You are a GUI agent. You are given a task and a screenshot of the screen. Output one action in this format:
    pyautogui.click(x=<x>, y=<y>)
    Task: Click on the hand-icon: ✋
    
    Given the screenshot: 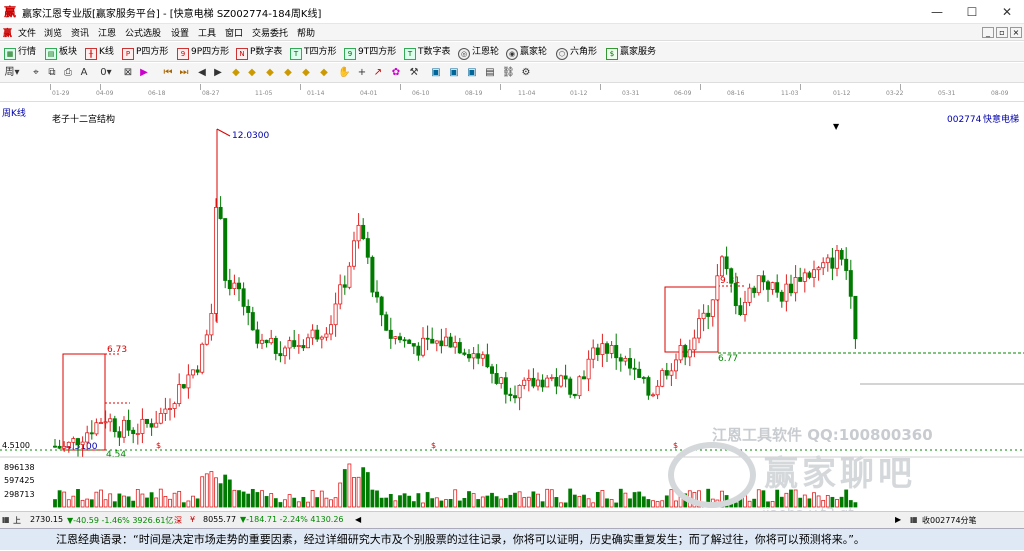 What is the action you would take?
    pyautogui.click(x=344, y=73)
    